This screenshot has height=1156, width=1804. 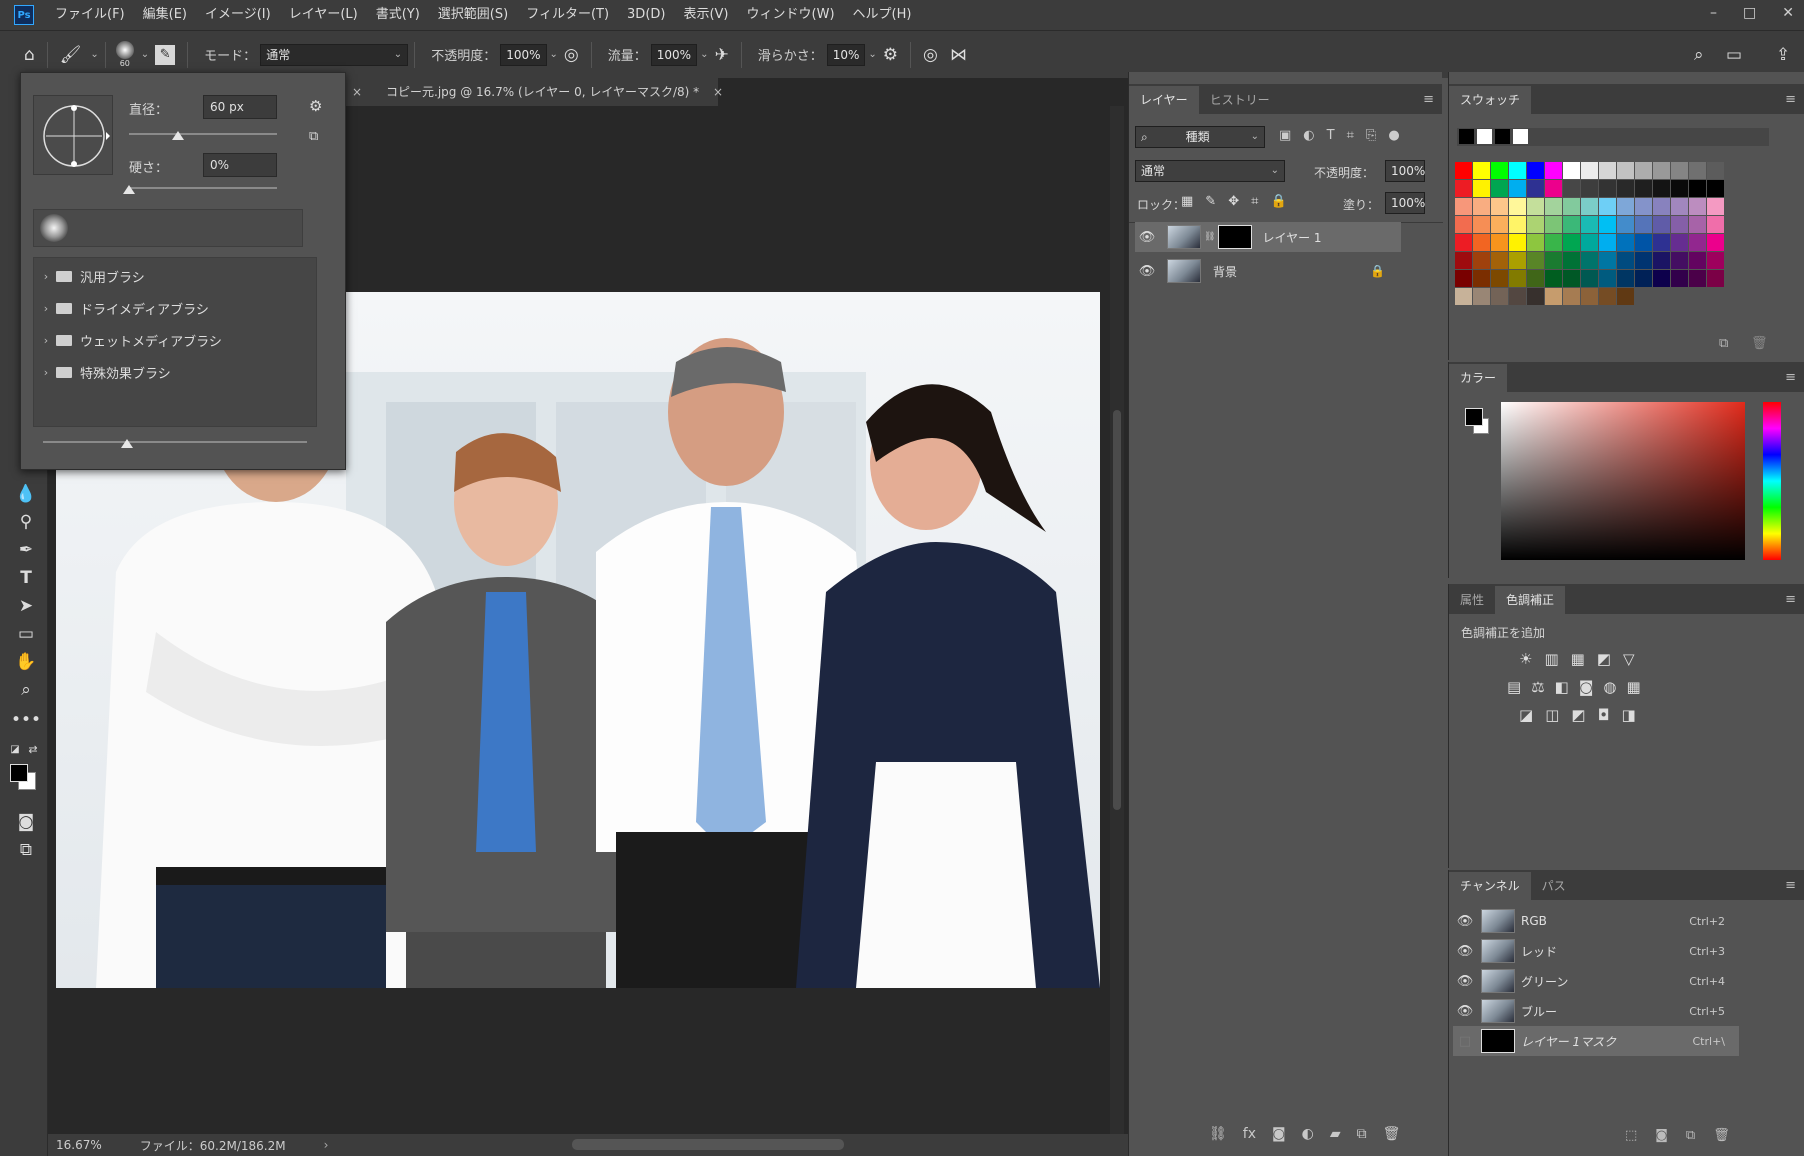 What do you see at coordinates (1525, 659) in the screenshot?
I see `brightness-icon: ☀` at bounding box center [1525, 659].